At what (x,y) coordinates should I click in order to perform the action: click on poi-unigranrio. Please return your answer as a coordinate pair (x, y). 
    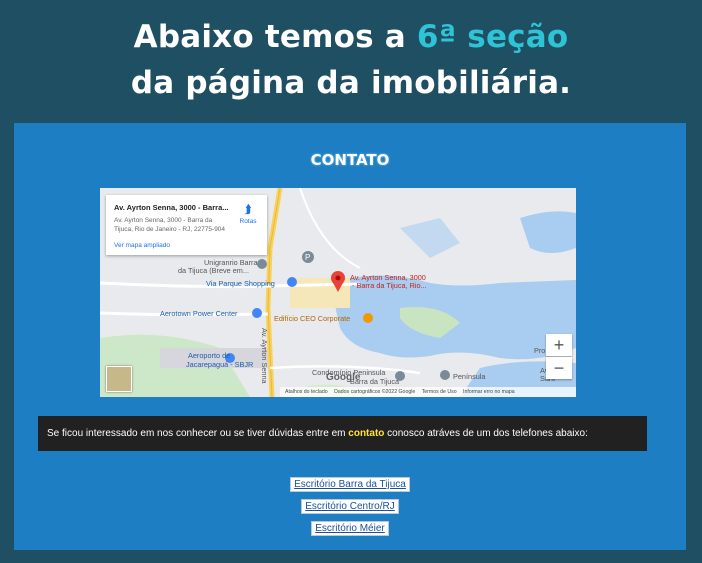
    Looking at the image, I should click on (262, 264).